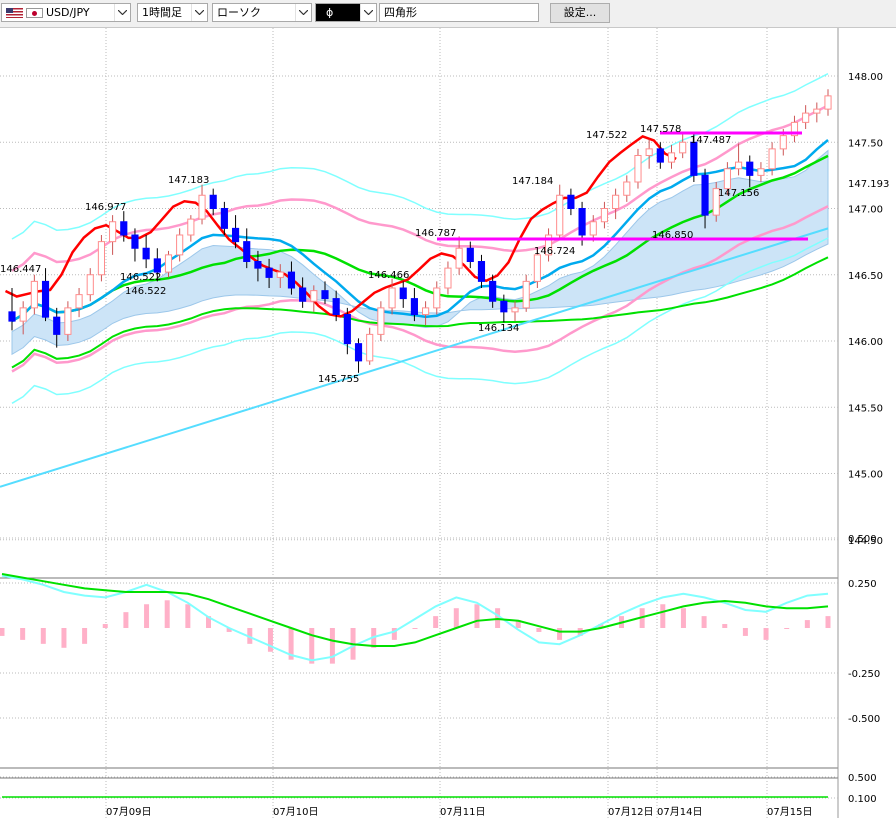  Describe the element at coordinates (862, 799) in the screenshot. I see `y-tick-label: 0.100` at that location.